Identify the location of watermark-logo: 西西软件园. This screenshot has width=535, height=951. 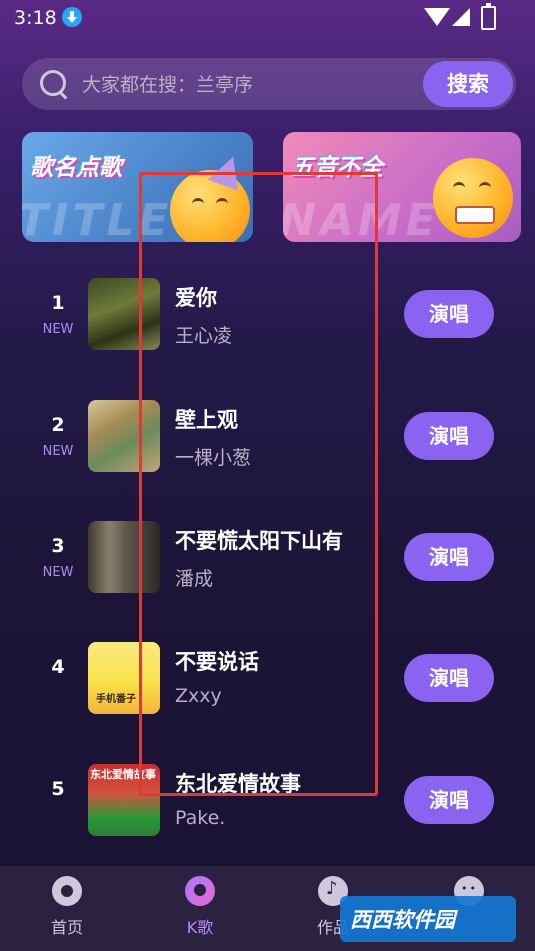
(428, 919).